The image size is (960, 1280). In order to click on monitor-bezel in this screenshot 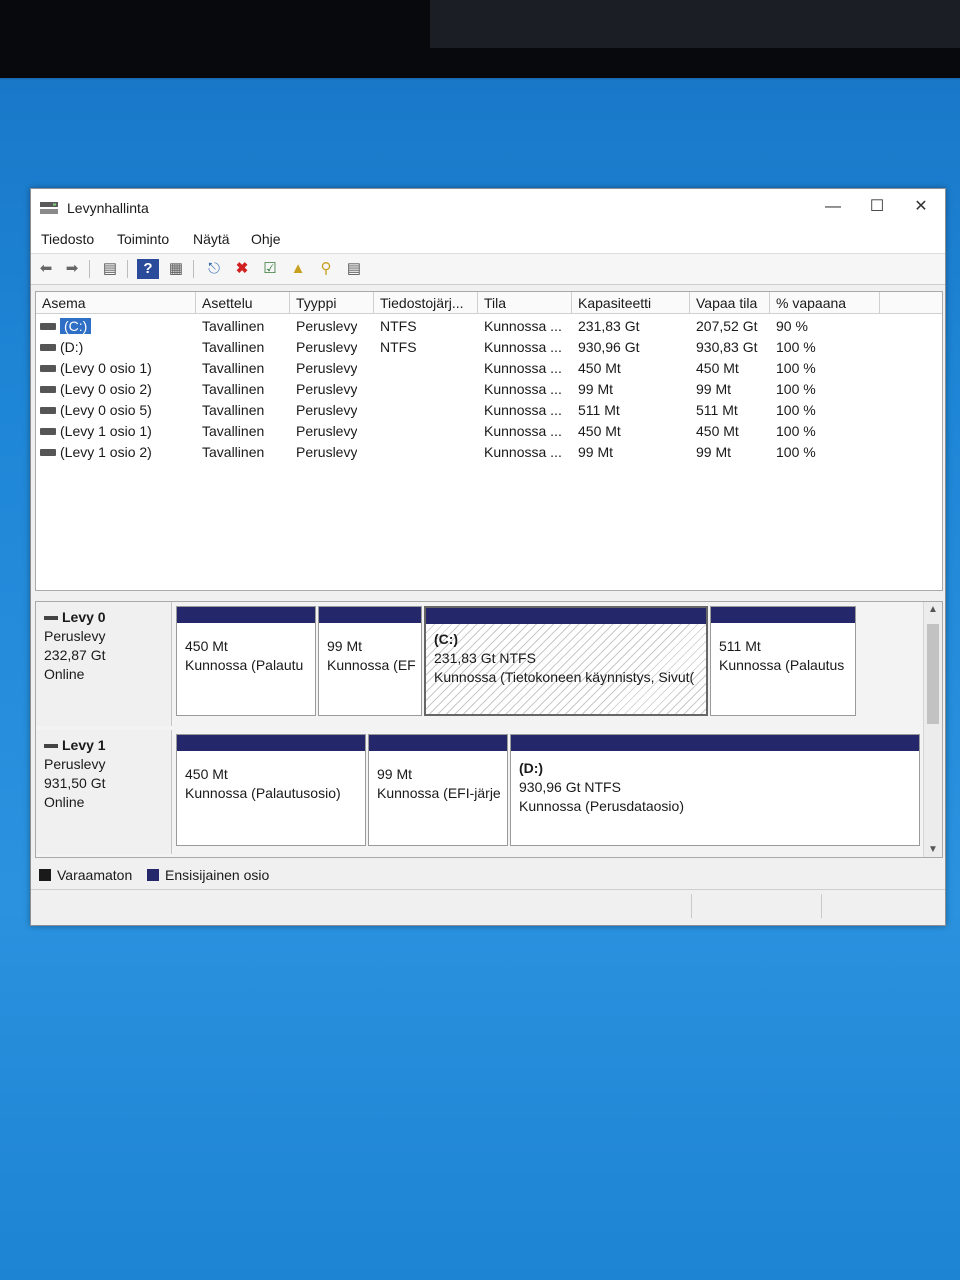, I will do `click(480, 39)`.